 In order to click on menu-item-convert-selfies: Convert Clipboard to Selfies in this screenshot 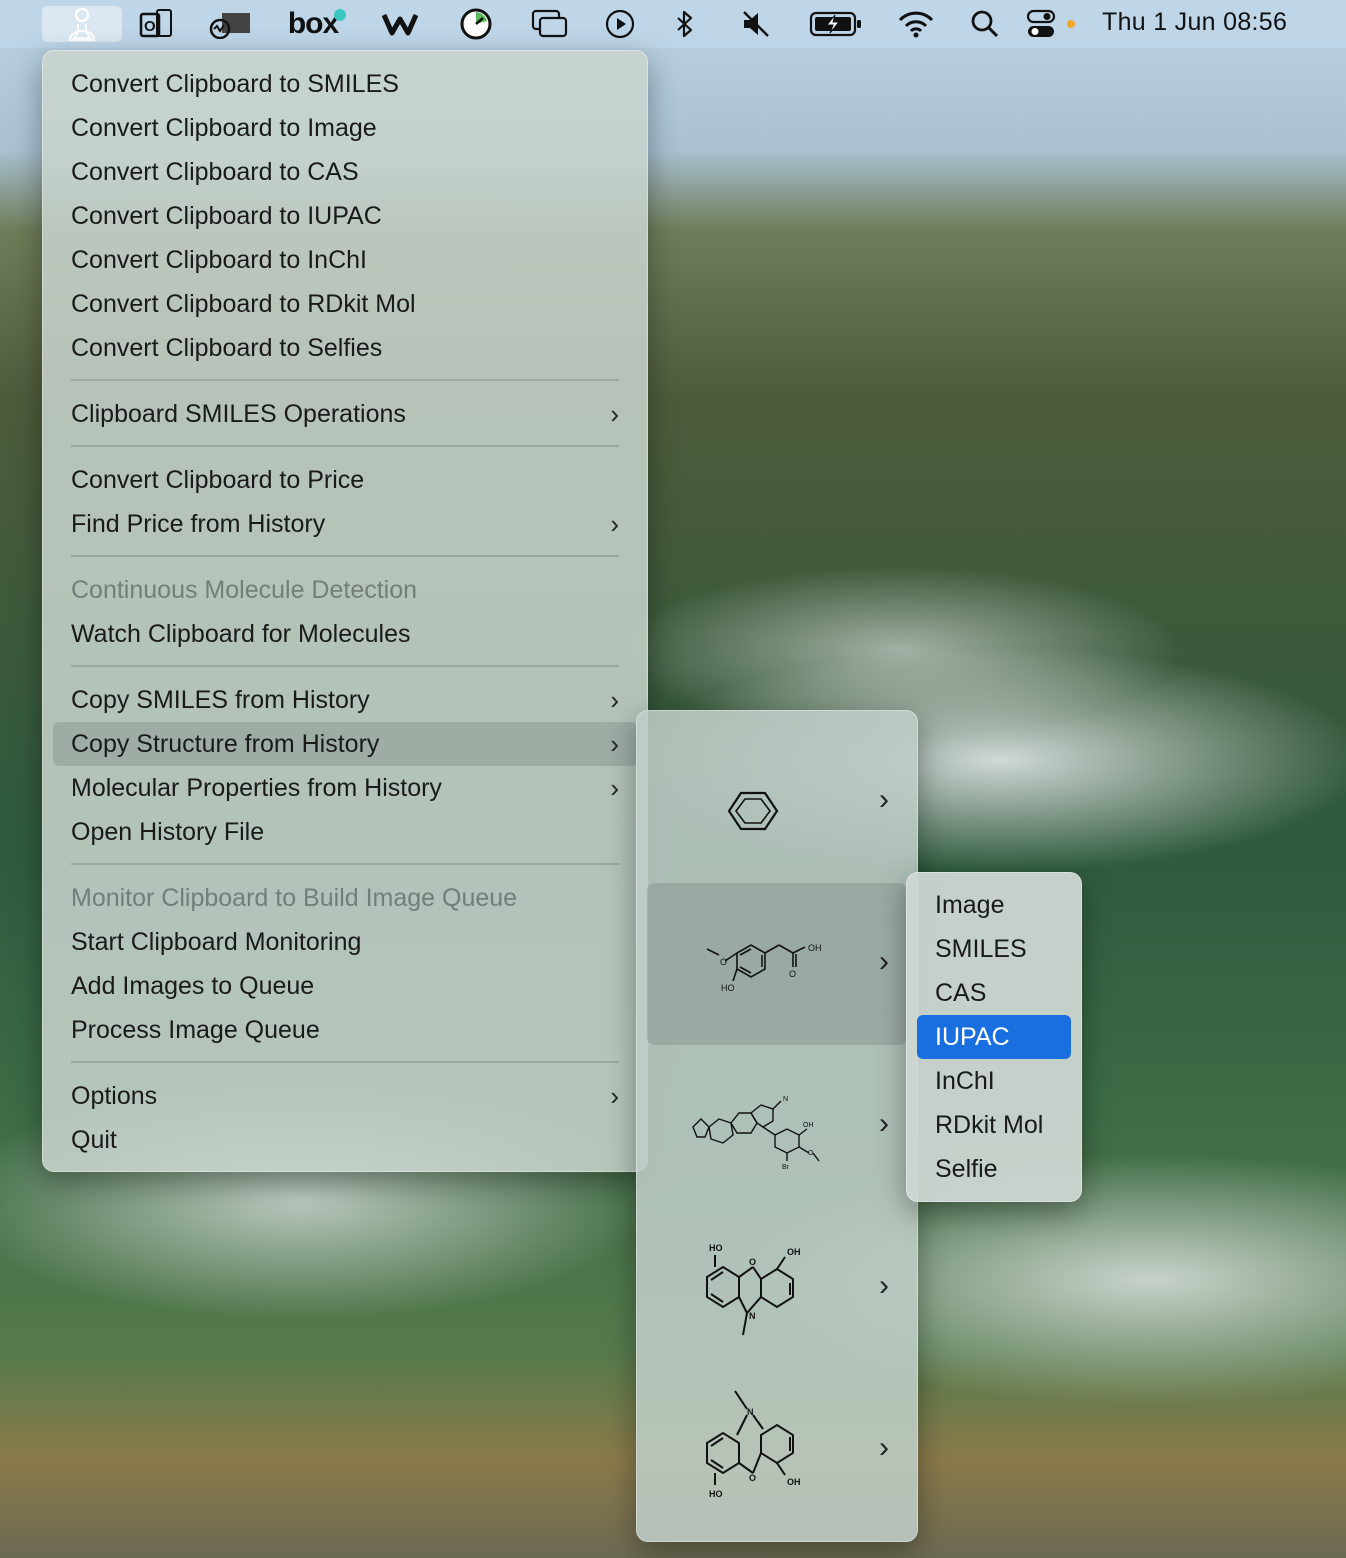, I will do `click(345, 348)`.